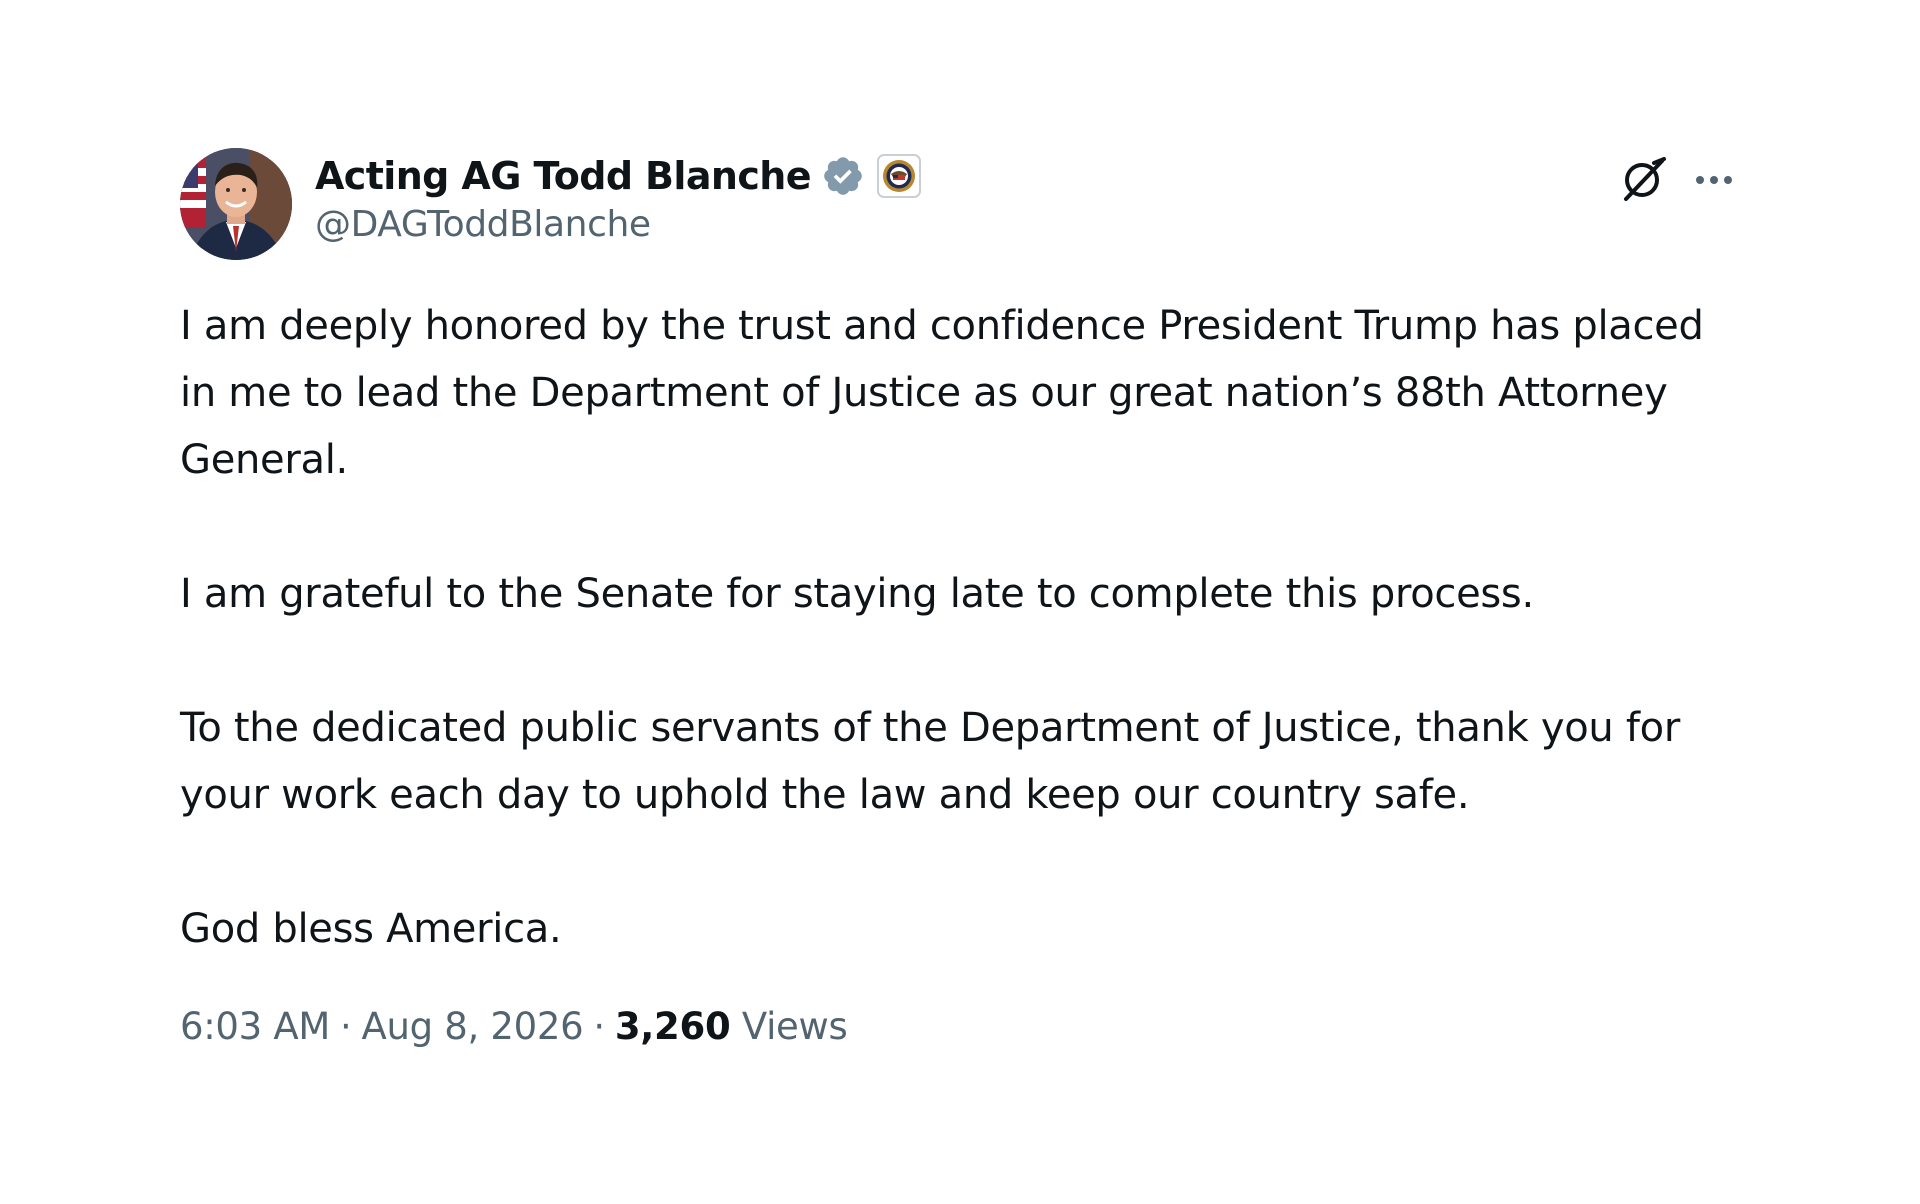  What do you see at coordinates (563, 176) in the screenshot?
I see `display-name: Acting AG Todd Blanche` at bounding box center [563, 176].